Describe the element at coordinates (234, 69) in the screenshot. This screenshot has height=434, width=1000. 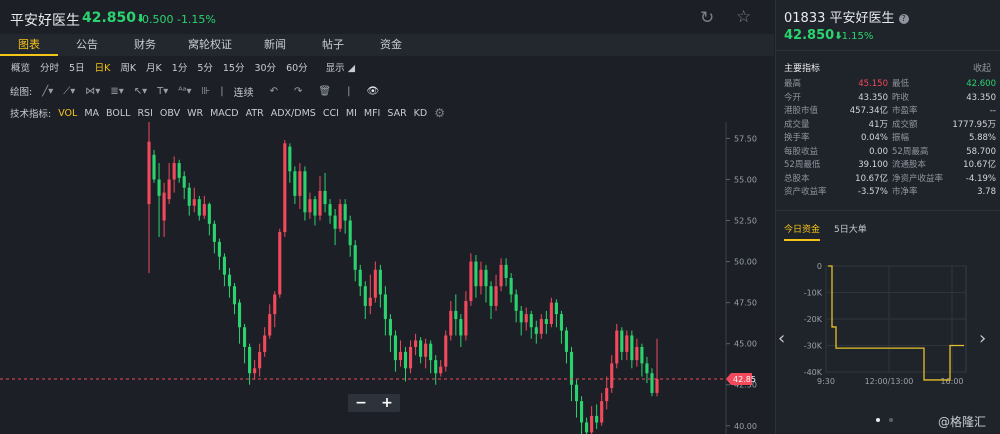
I see `period-15min: 15分` at that location.